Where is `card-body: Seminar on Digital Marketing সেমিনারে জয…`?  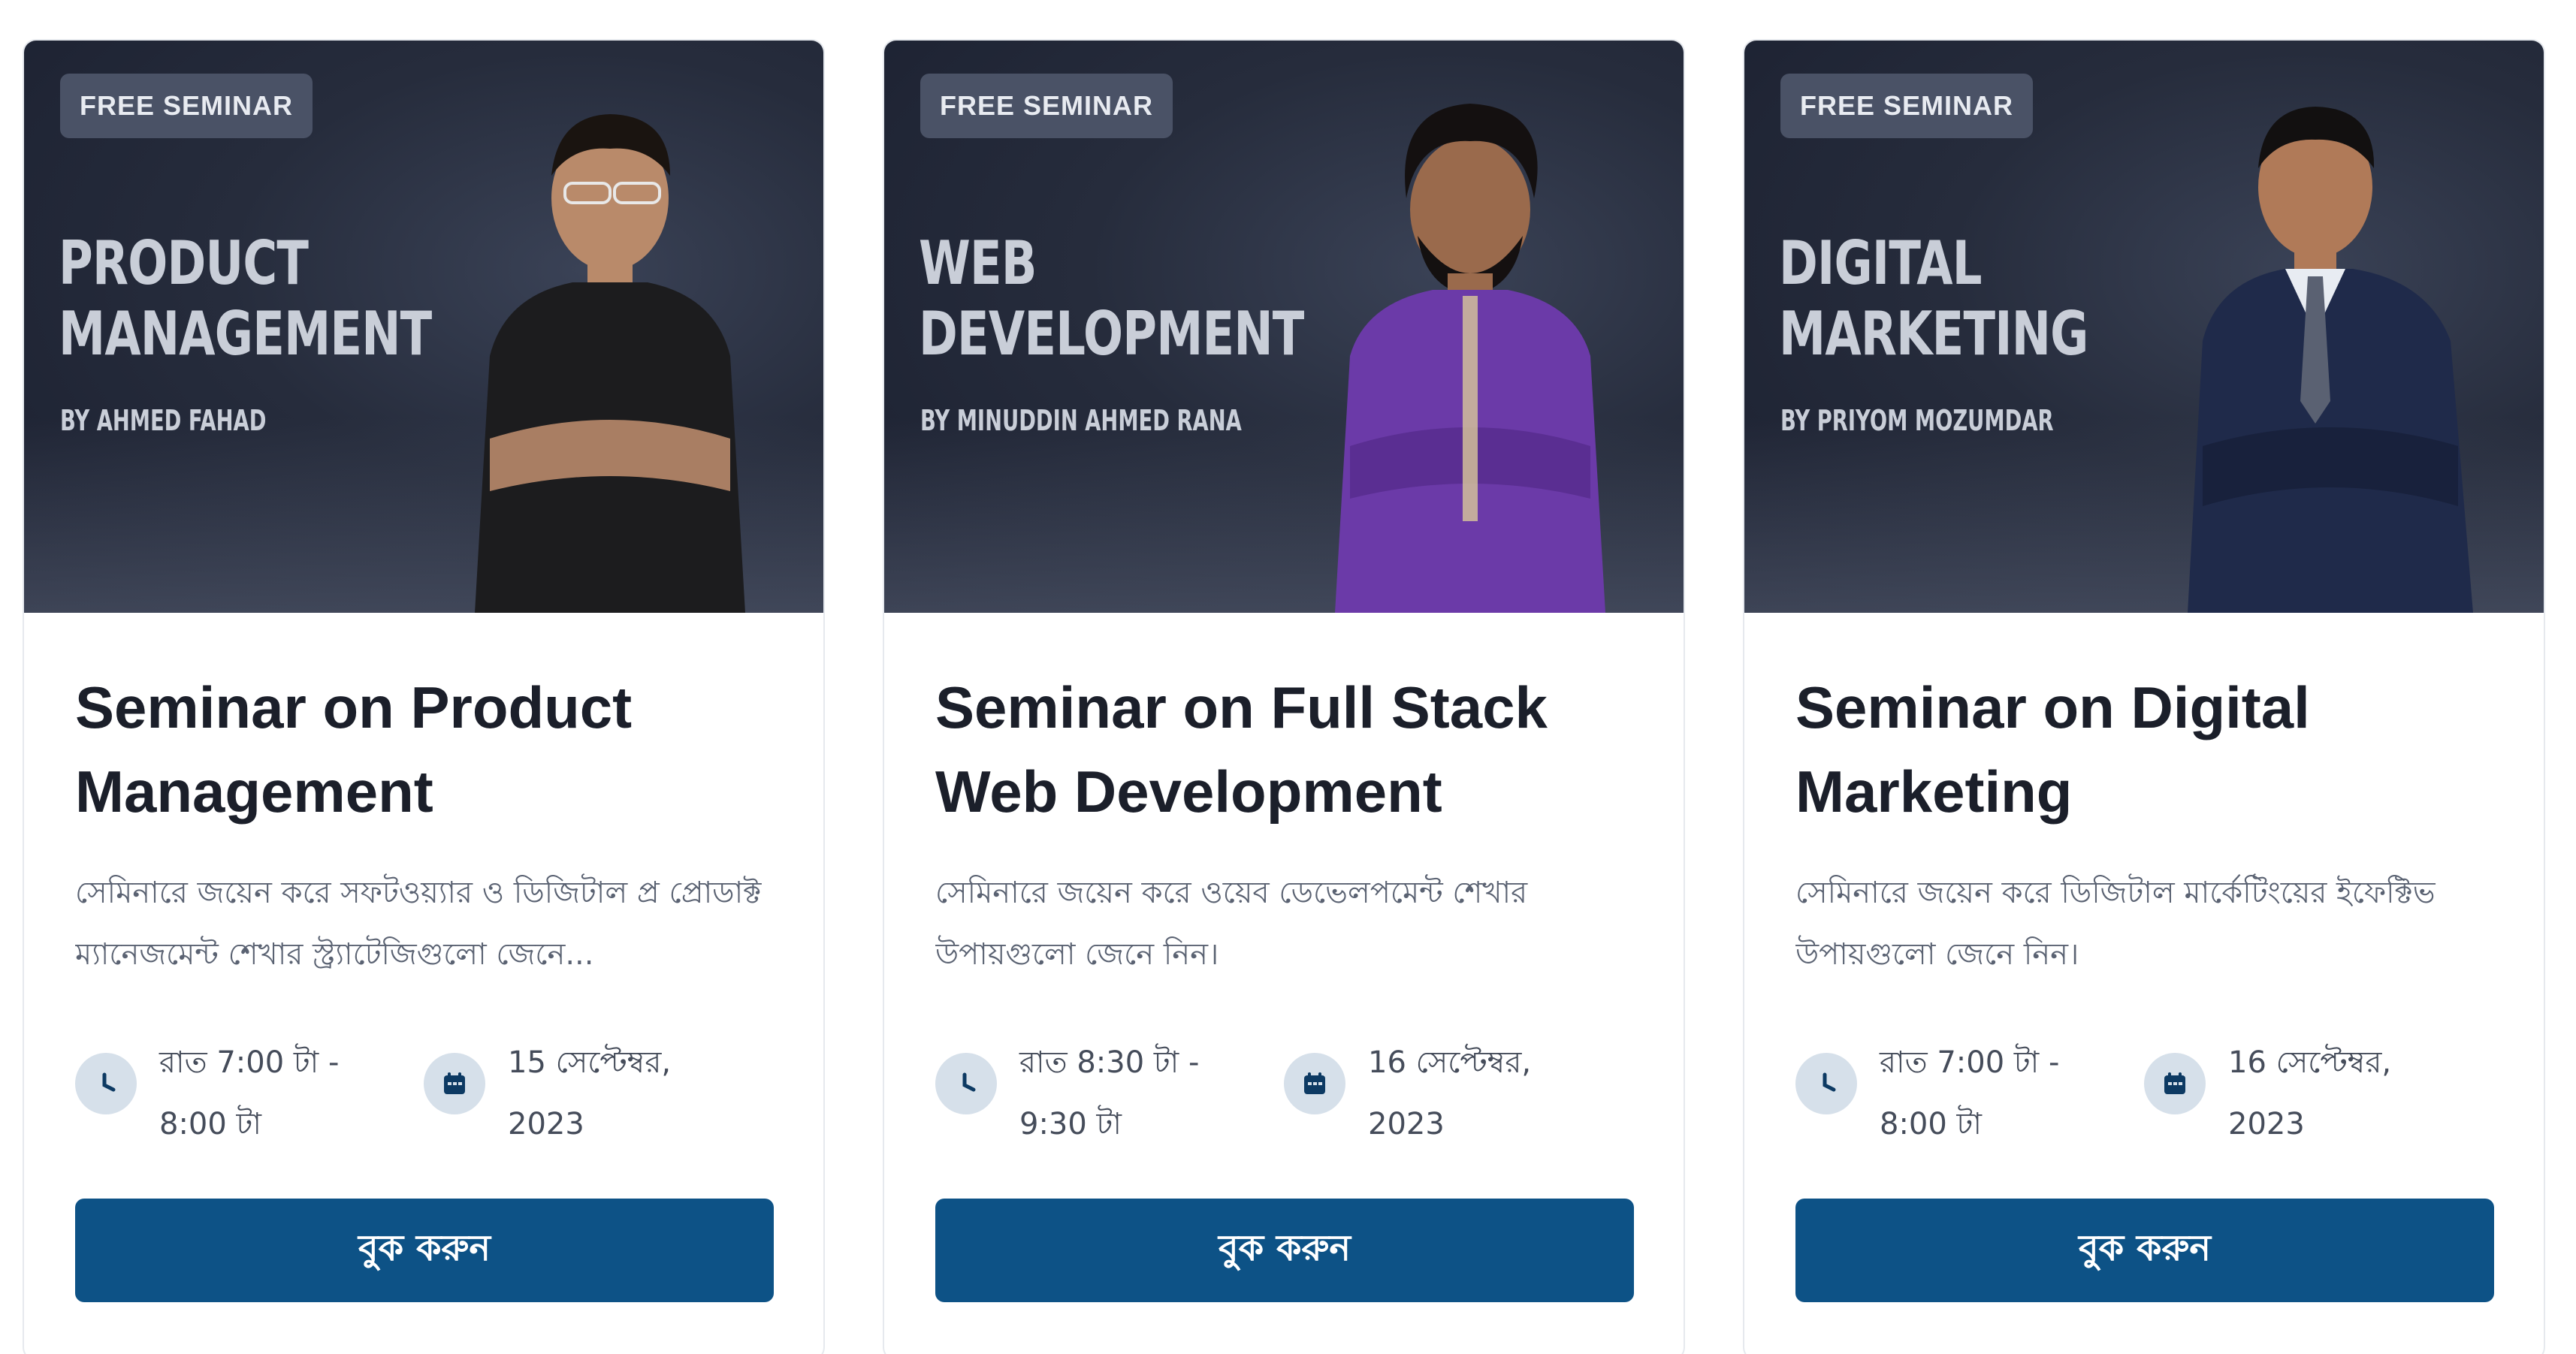 card-body: Seminar on Digital Marketing সেমিনারে জয… is located at coordinates (2144, 983).